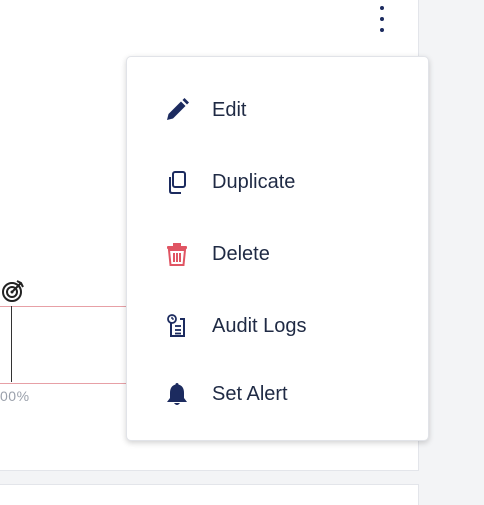  I want to click on menu-item-duplicate: Duplicate, so click(277, 182).